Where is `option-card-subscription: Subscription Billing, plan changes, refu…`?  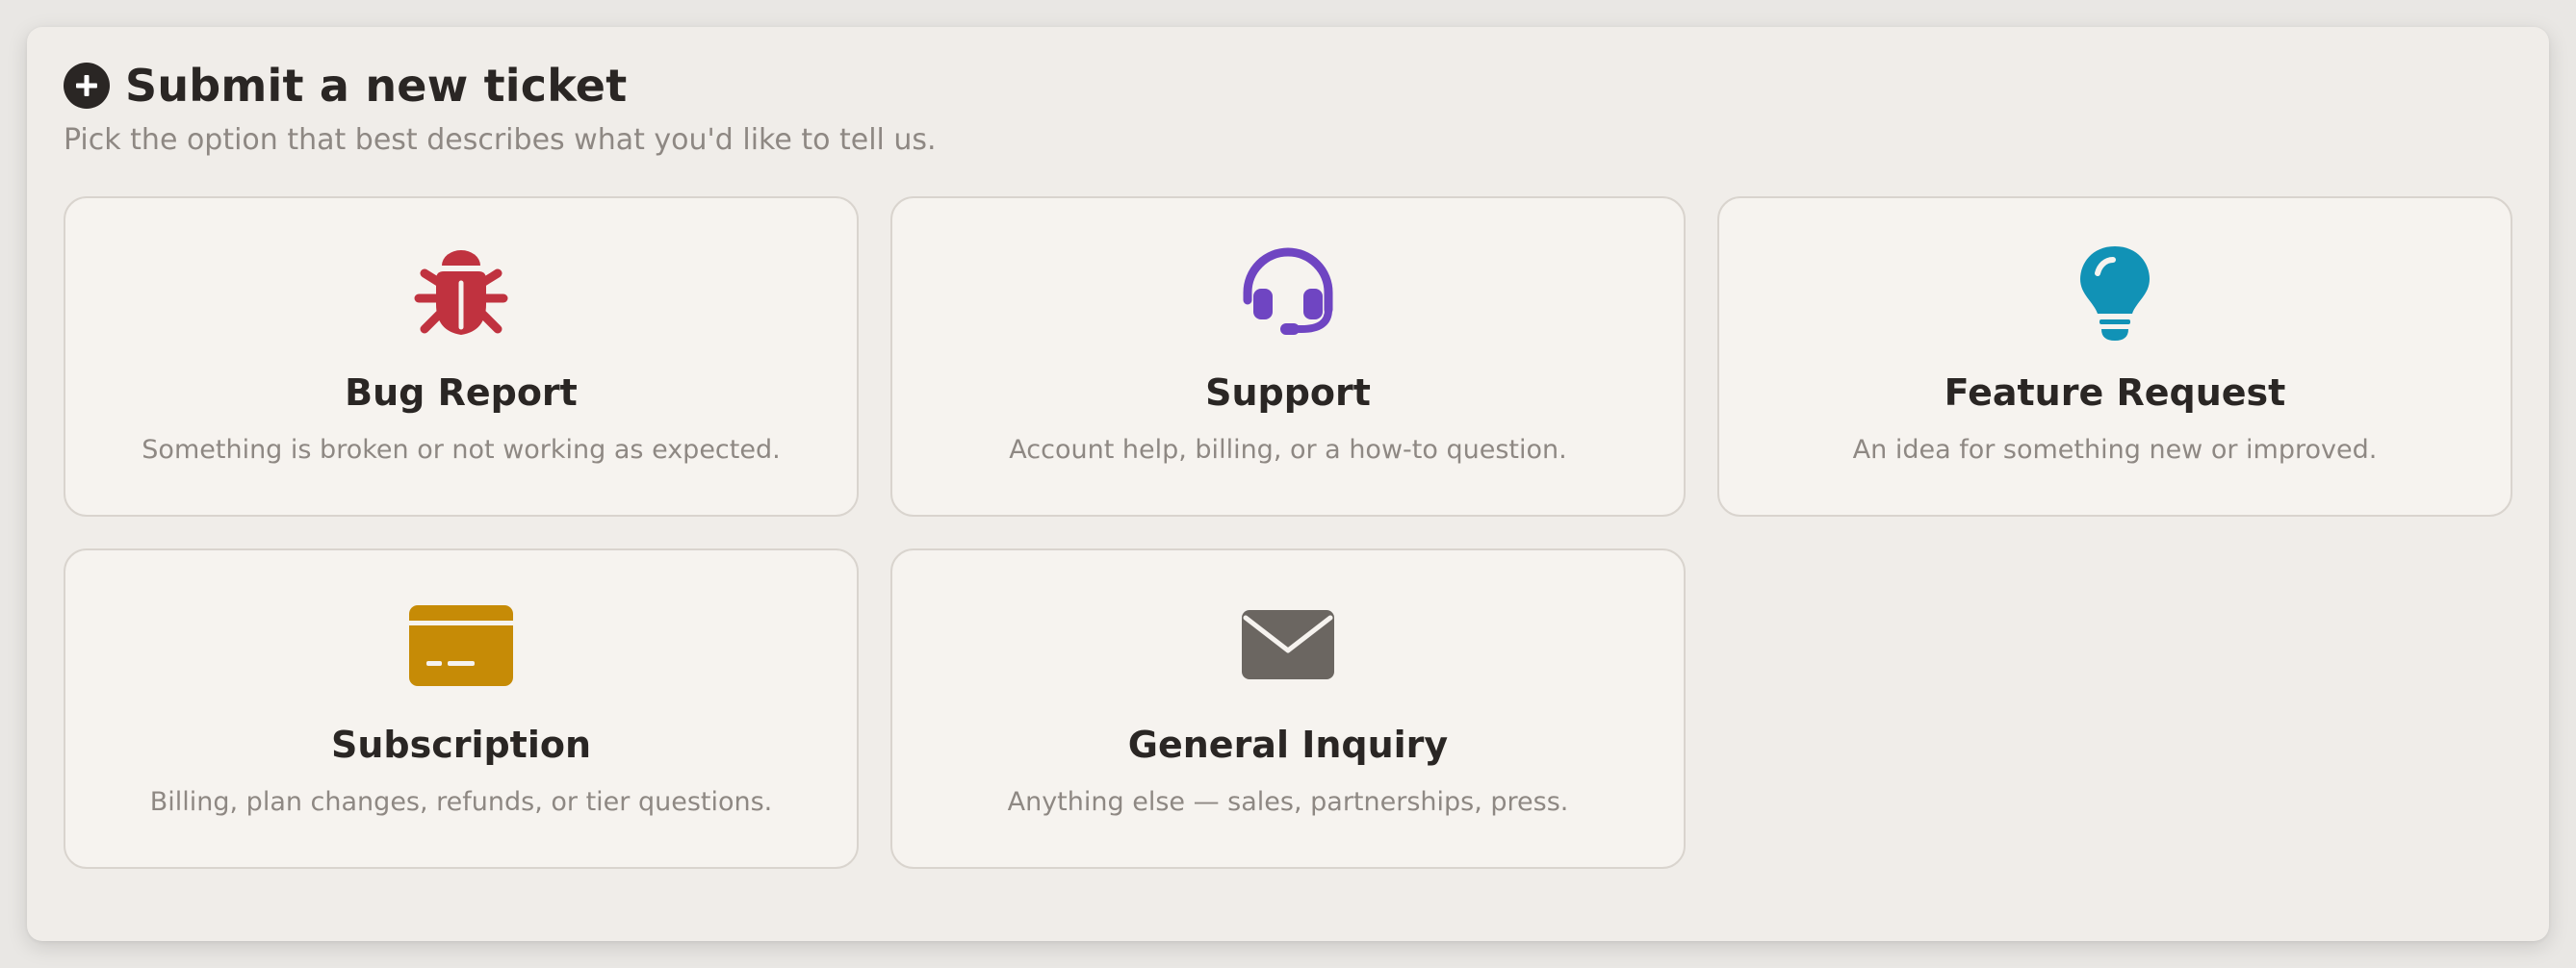
option-card-subscription: Subscription Billing, plan changes, refu… is located at coordinates (462, 708).